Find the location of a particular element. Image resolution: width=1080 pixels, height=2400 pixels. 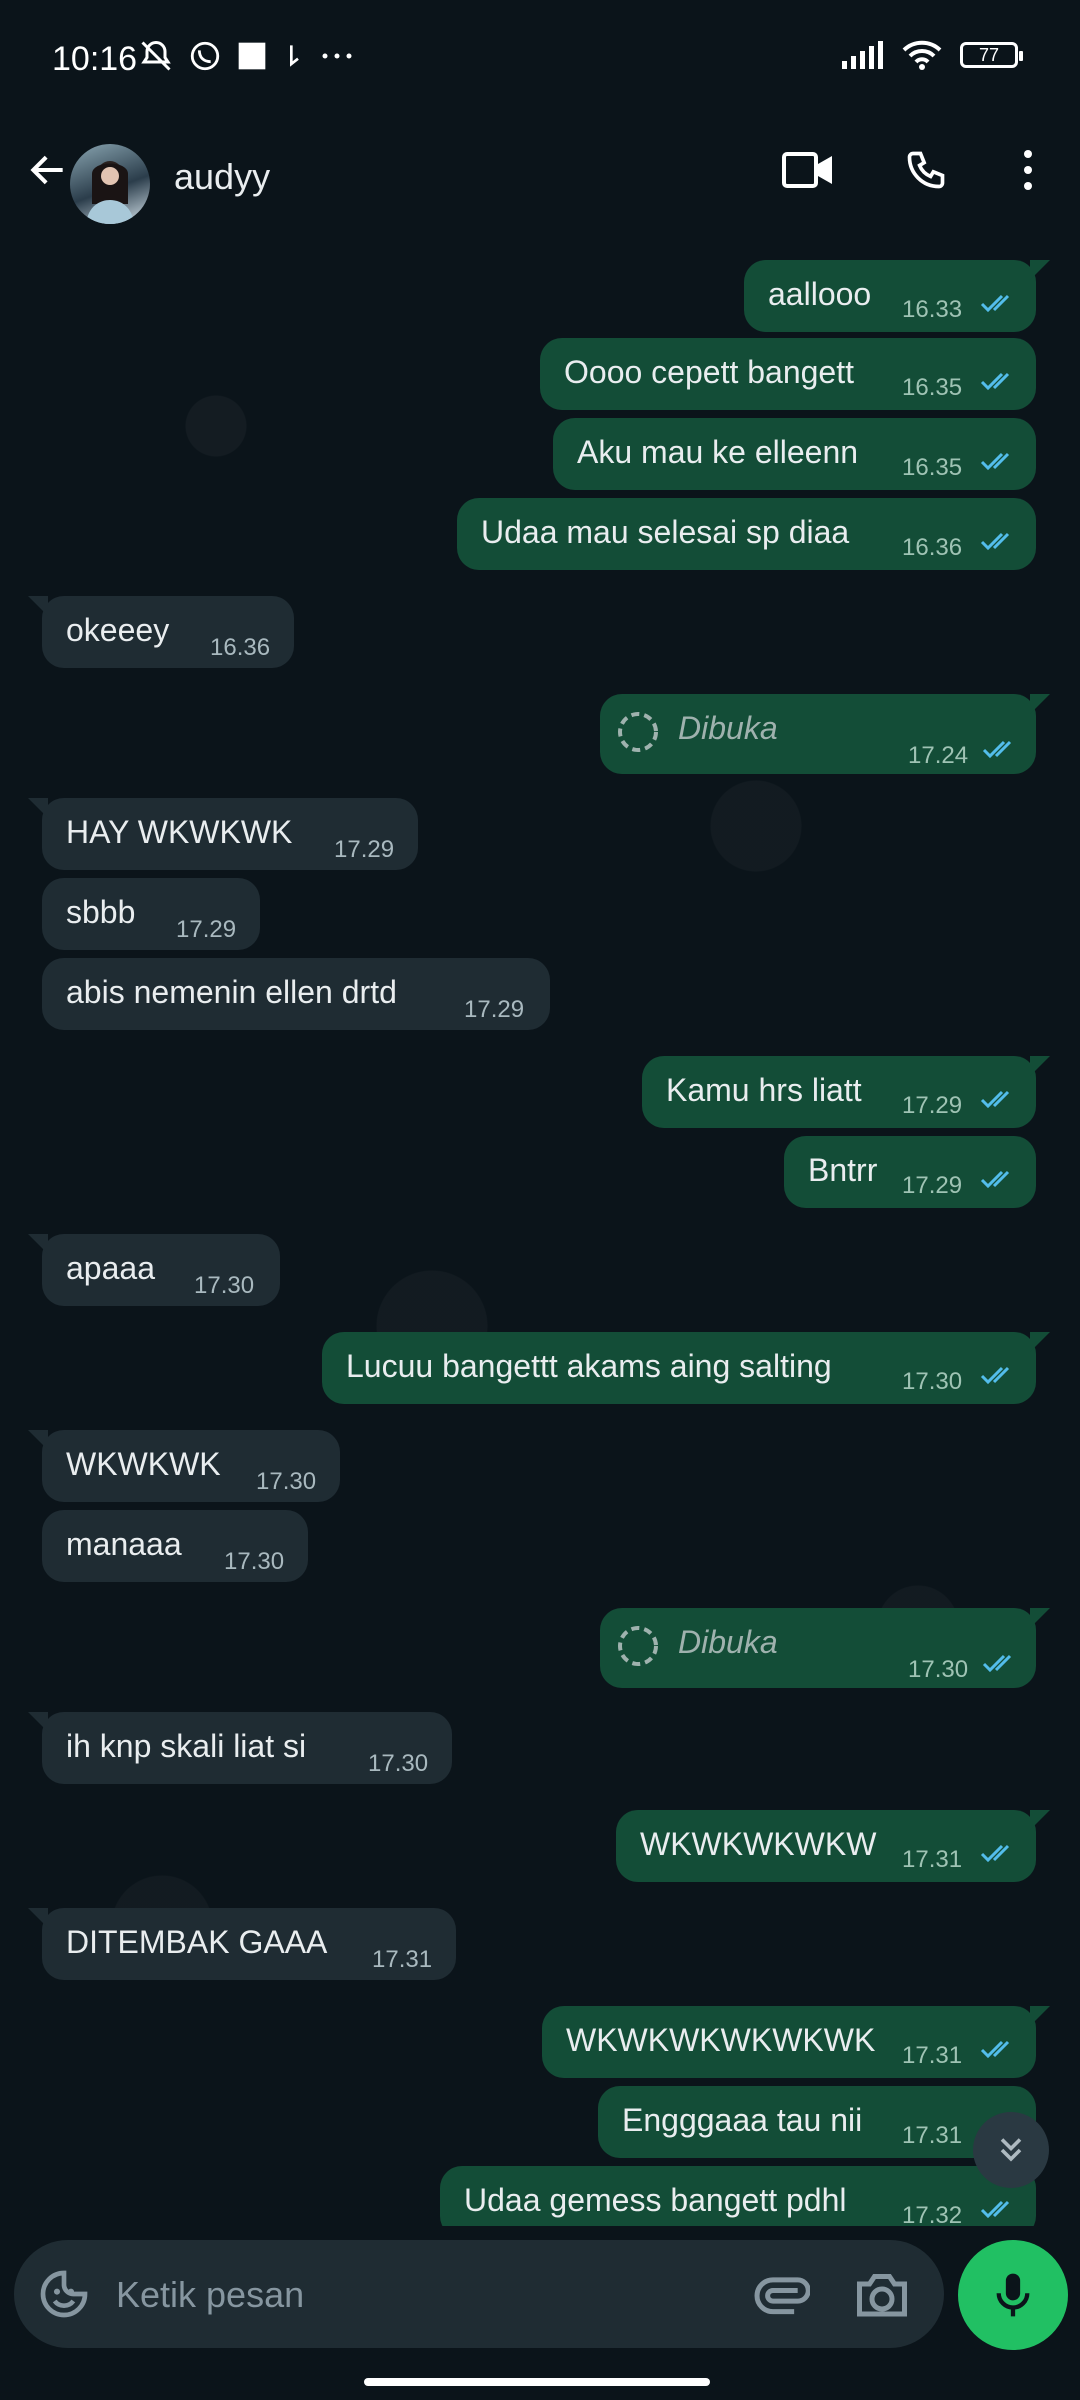

view-once-icon is located at coordinates (638, 1646).